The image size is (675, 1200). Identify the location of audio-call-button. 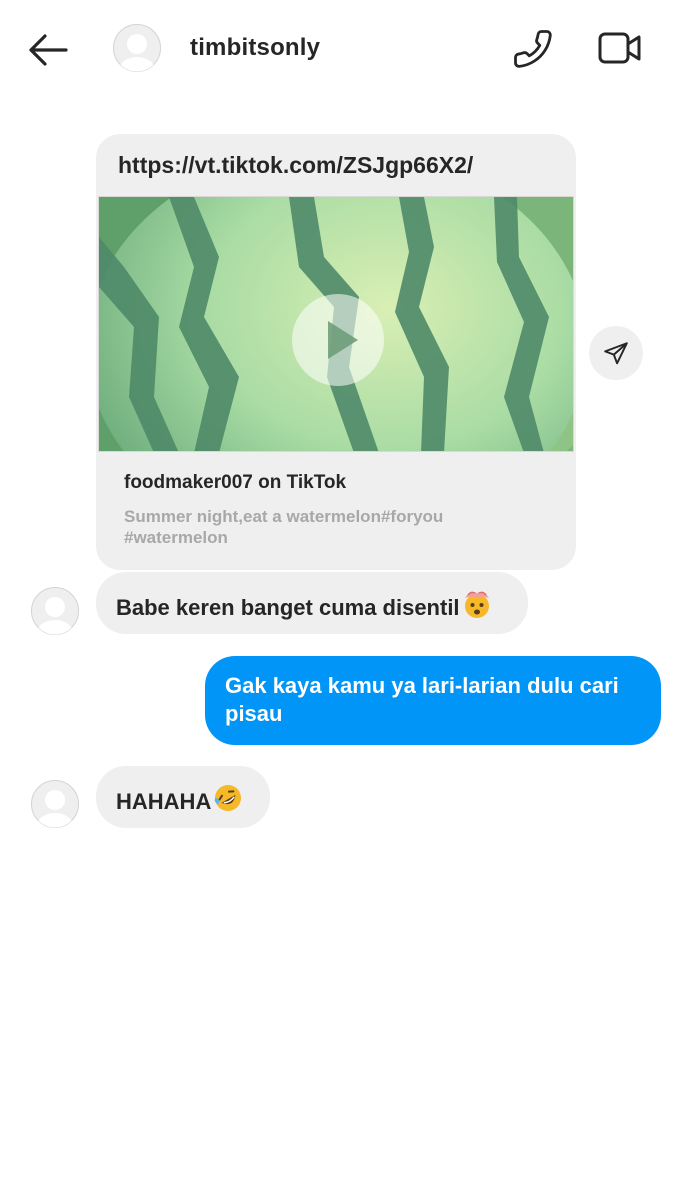
(533, 49).